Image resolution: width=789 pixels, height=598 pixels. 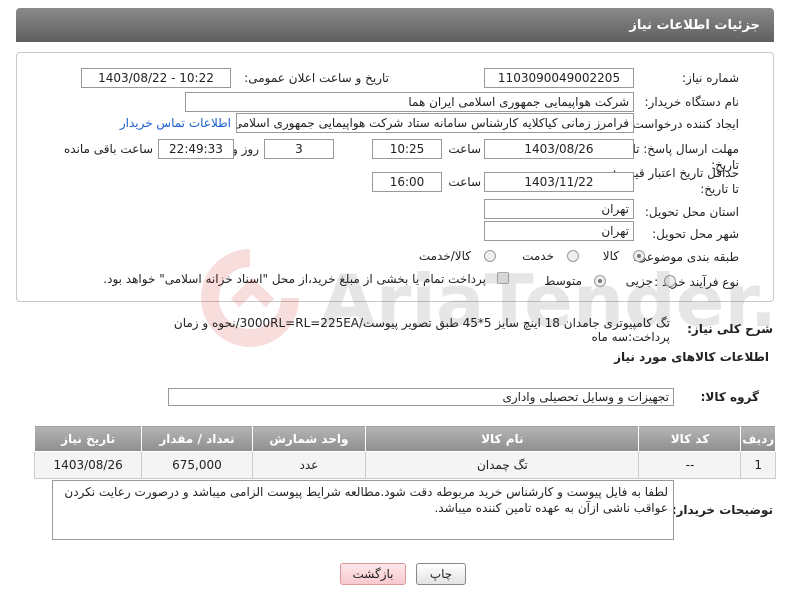 What do you see at coordinates (464, 149) in the screenshot?
I see `deadline-time-label: ساعت` at bounding box center [464, 149].